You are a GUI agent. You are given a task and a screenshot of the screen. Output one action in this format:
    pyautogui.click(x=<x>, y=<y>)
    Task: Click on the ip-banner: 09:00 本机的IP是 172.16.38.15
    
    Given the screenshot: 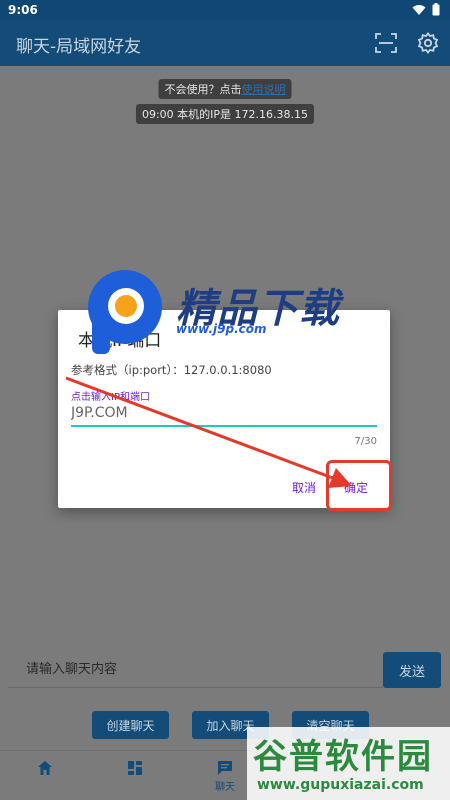 What is the action you would take?
    pyautogui.click(x=225, y=114)
    